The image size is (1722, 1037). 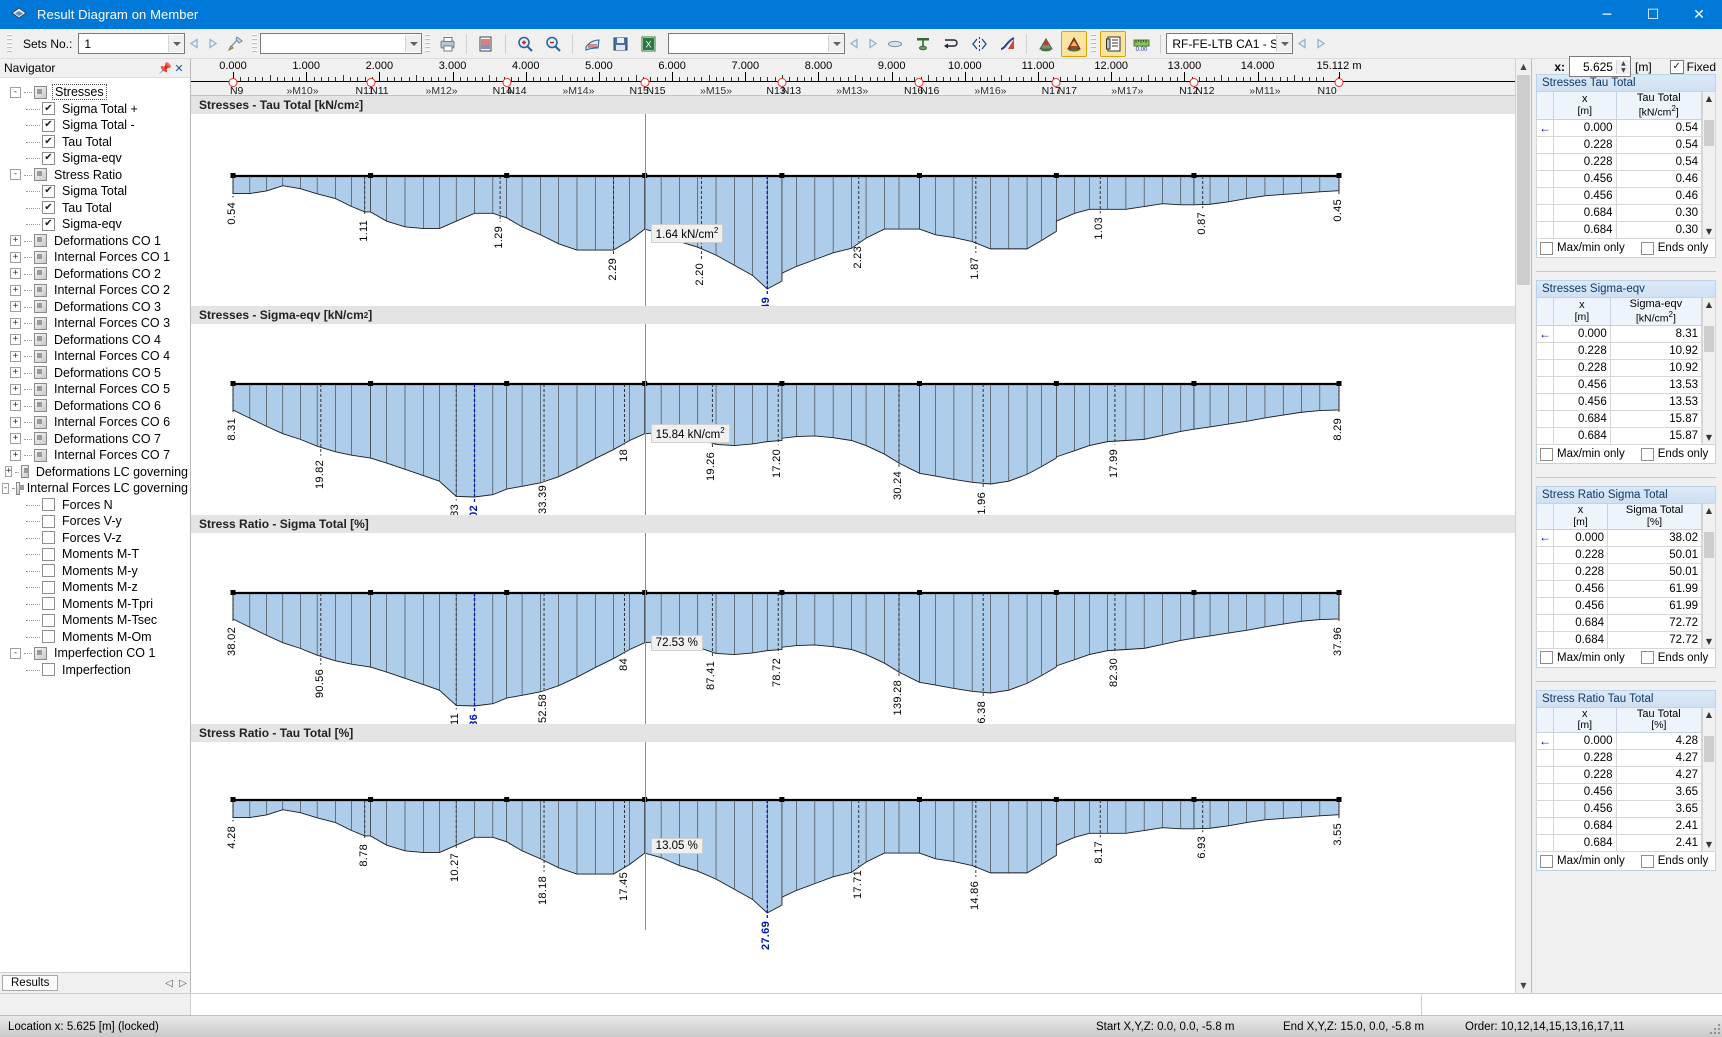 What do you see at coordinates (48, 620) in the screenshot?
I see `checkbox-moments-m-tsec` at bounding box center [48, 620].